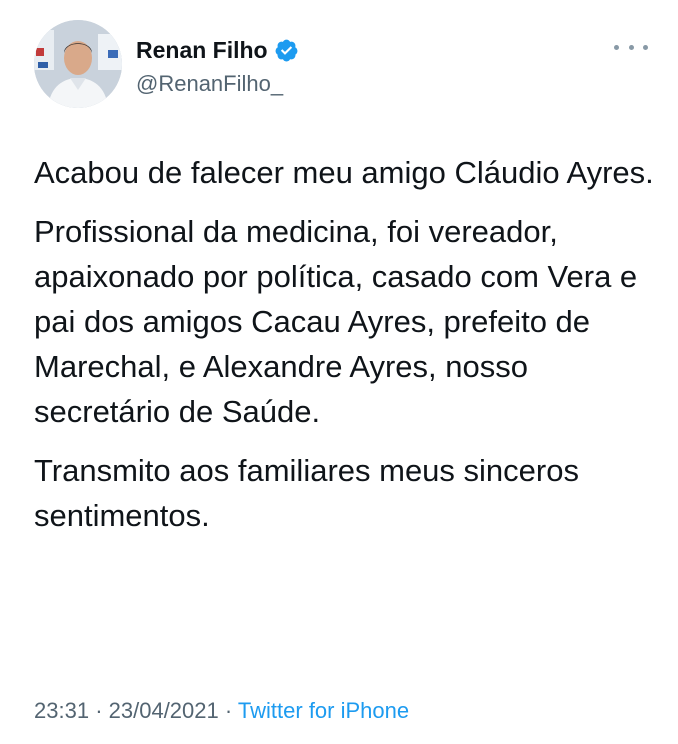  Describe the element at coordinates (61, 710) in the screenshot. I see `tweet-time: 23:31` at that location.